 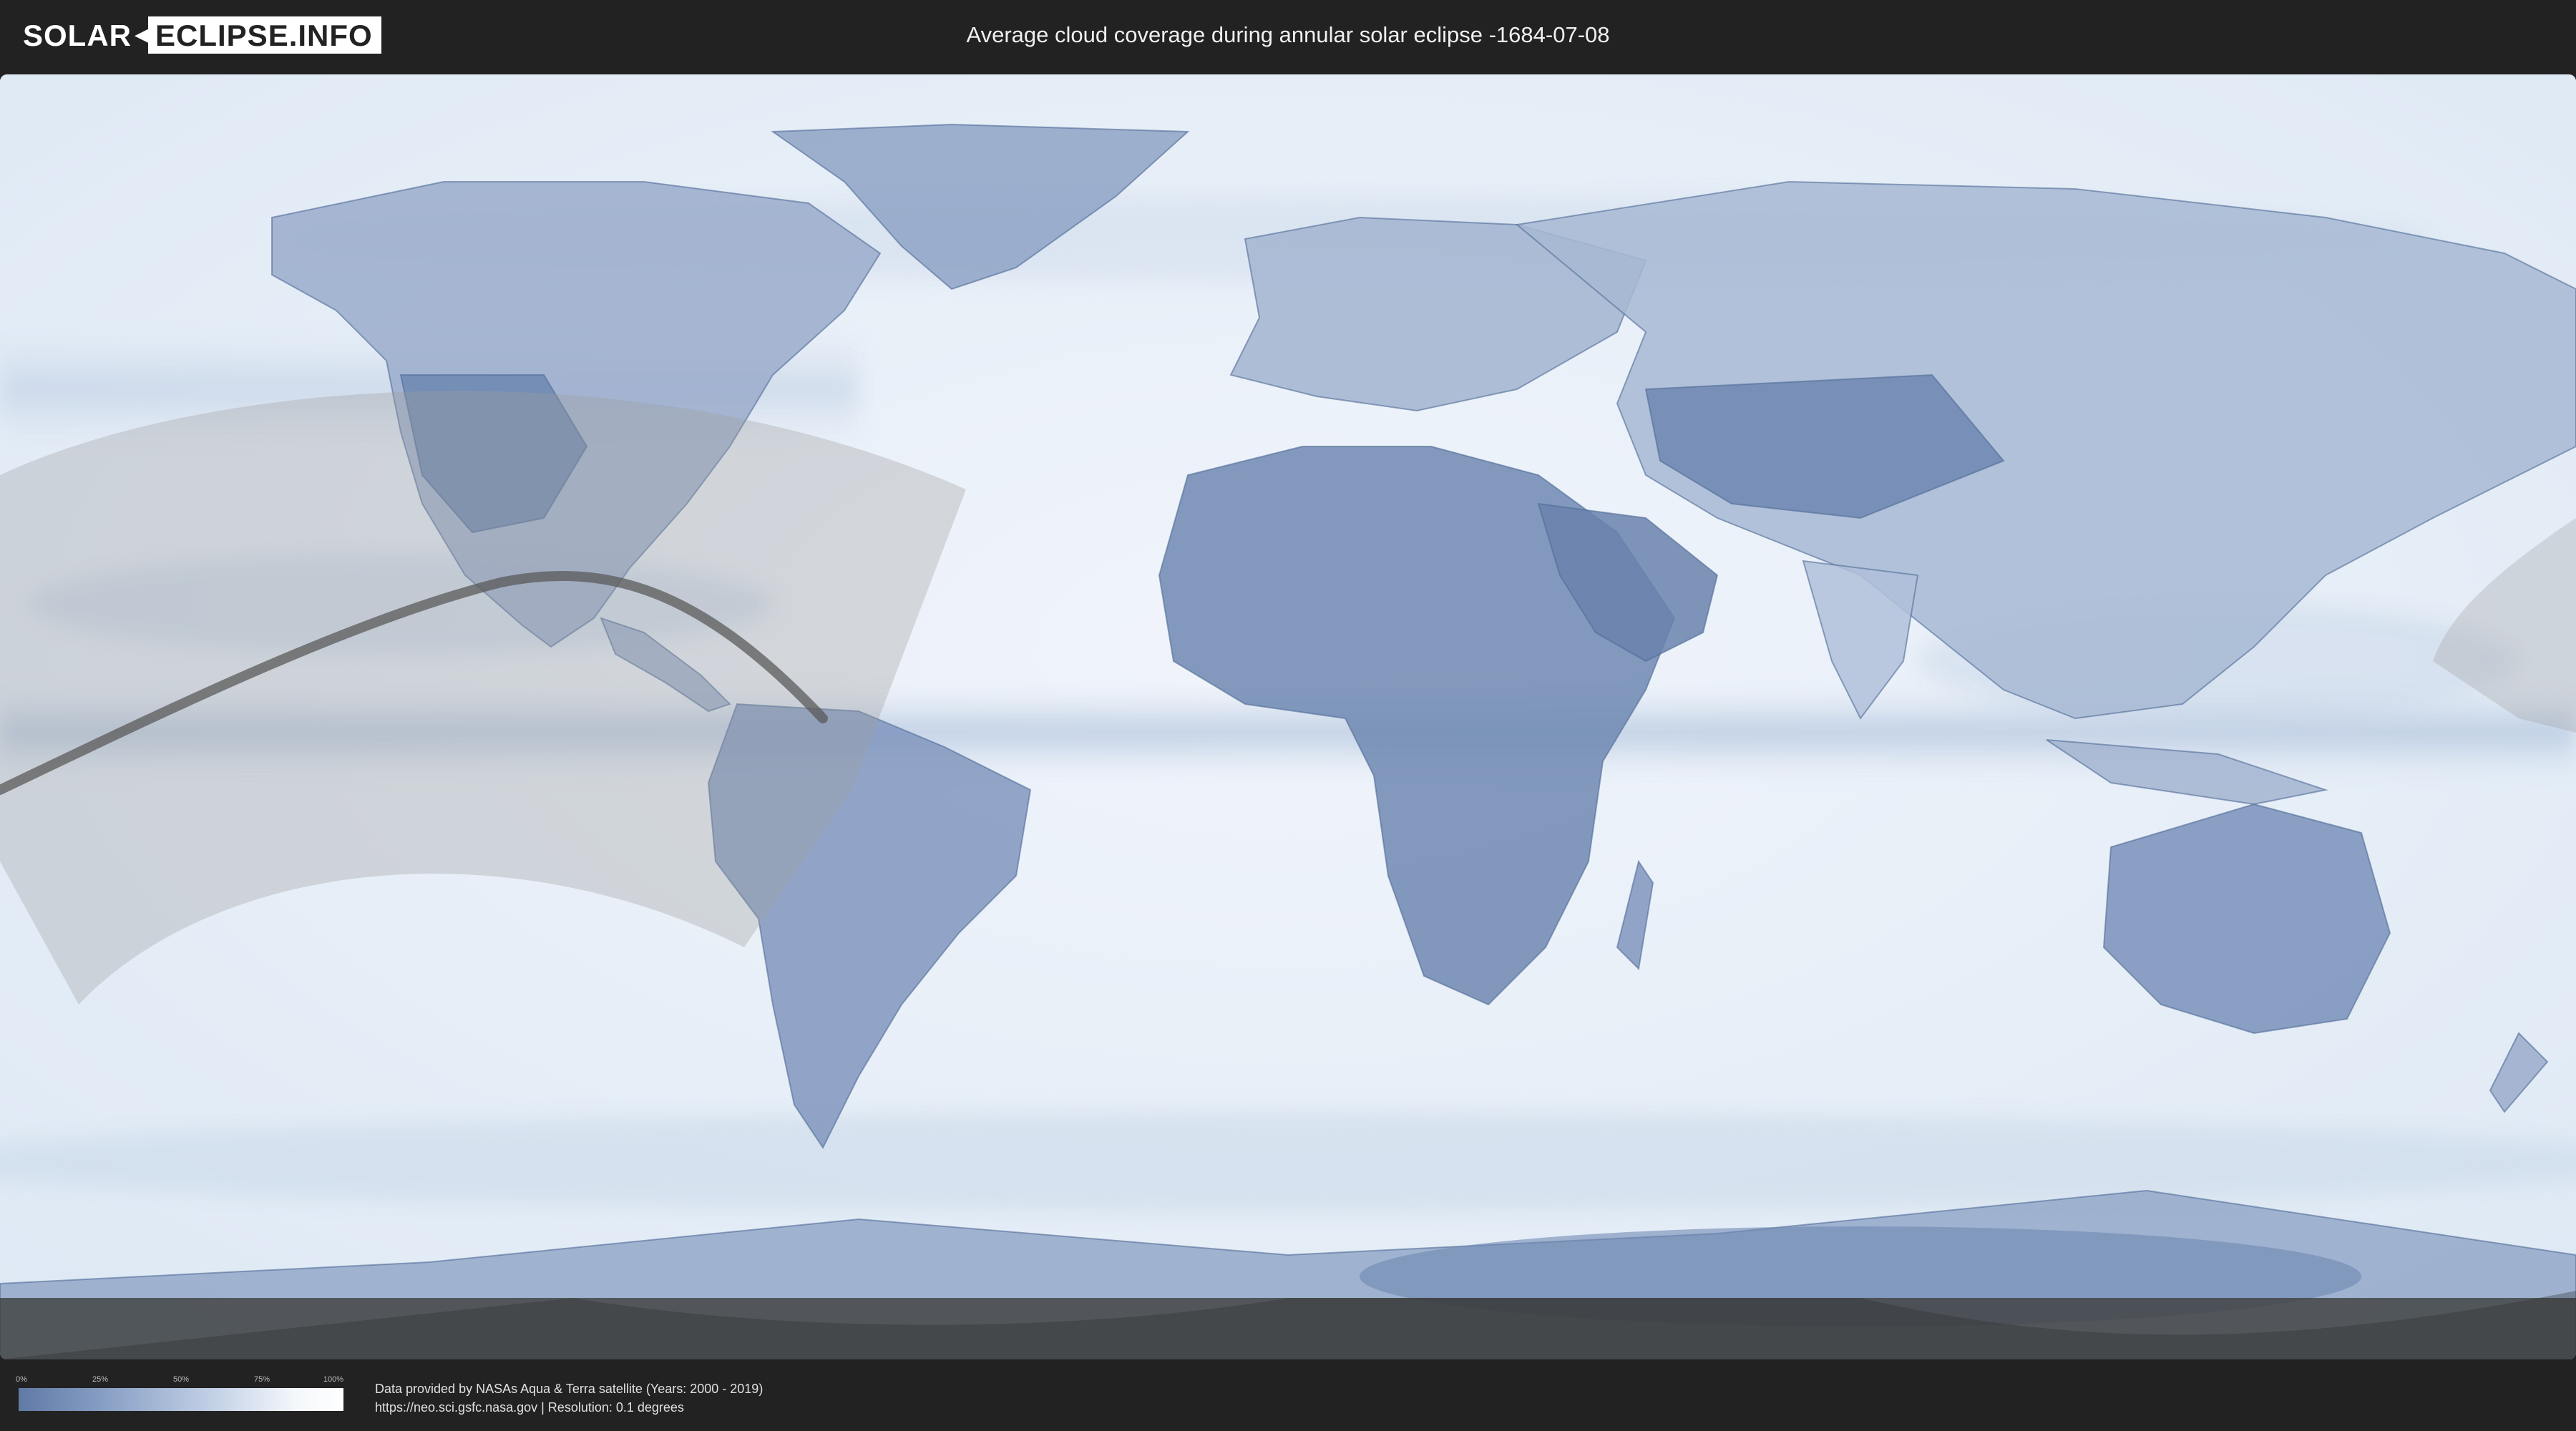 I want to click on legend-tick: 100%, so click(x=333, y=1379).